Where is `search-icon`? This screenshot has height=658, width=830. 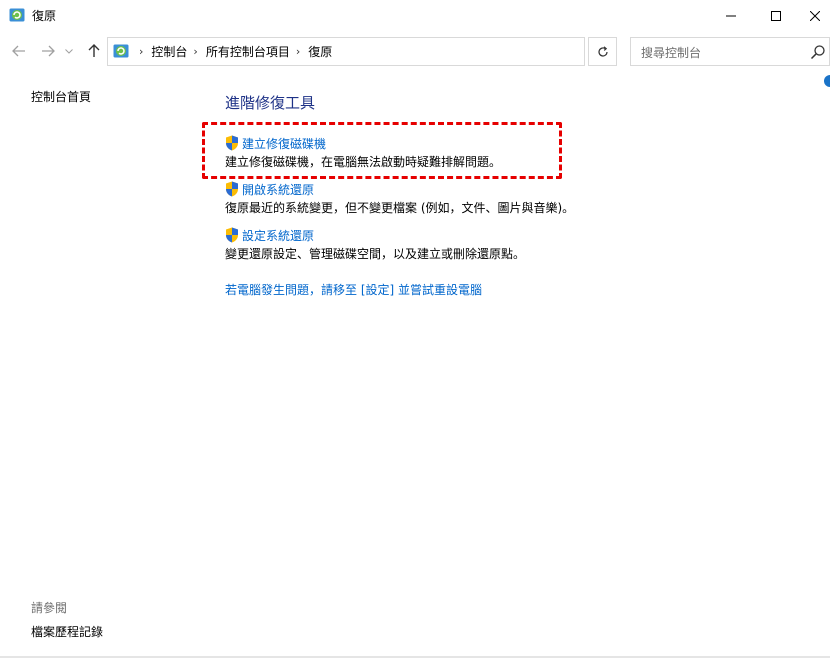
search-icon is located at coordinates (818, 52).